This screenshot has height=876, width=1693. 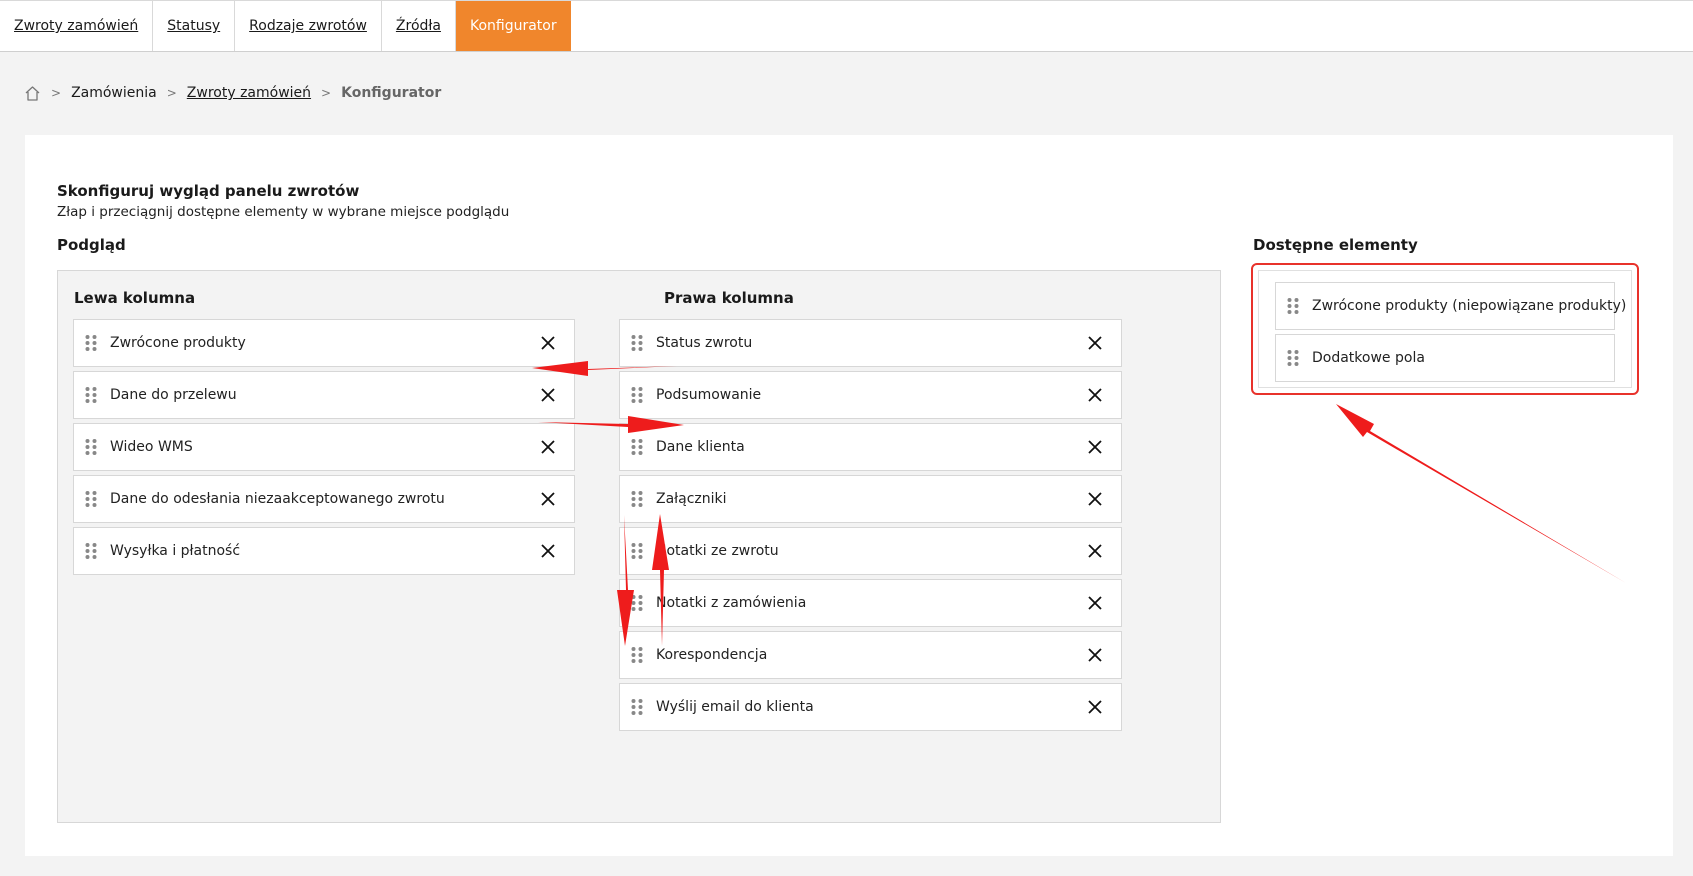 I want to click on home-icon, so click(x=32, y=93).